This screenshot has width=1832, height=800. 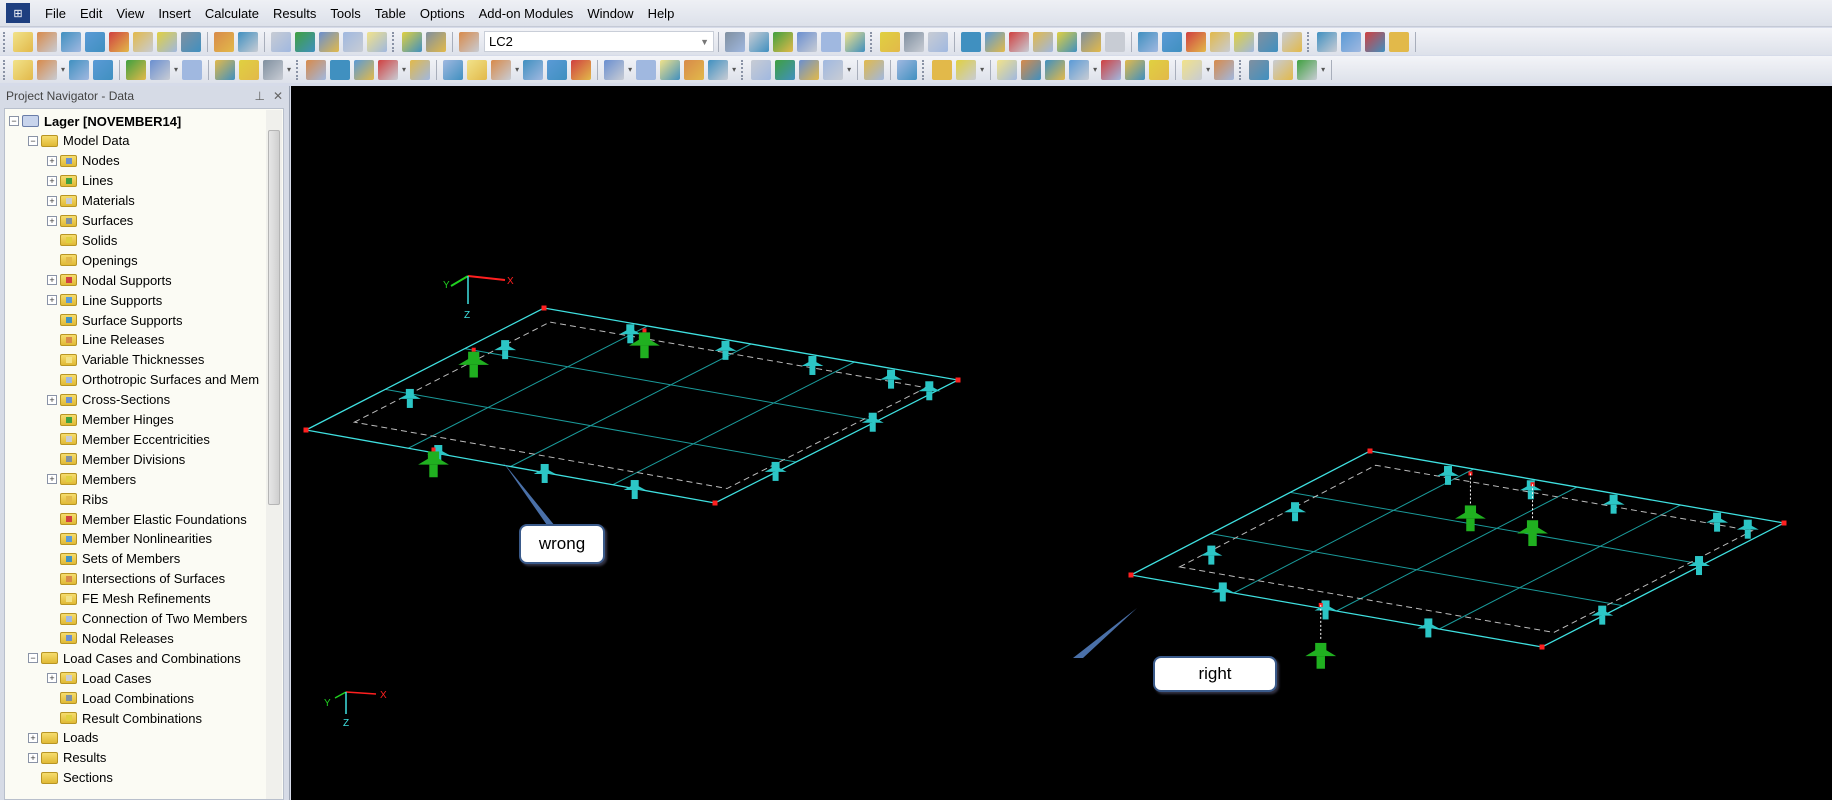 What do you see at coordinates (80, 181) in the screenshot?
I see `tree-item: + Lines` at bounding box center [80, 181].